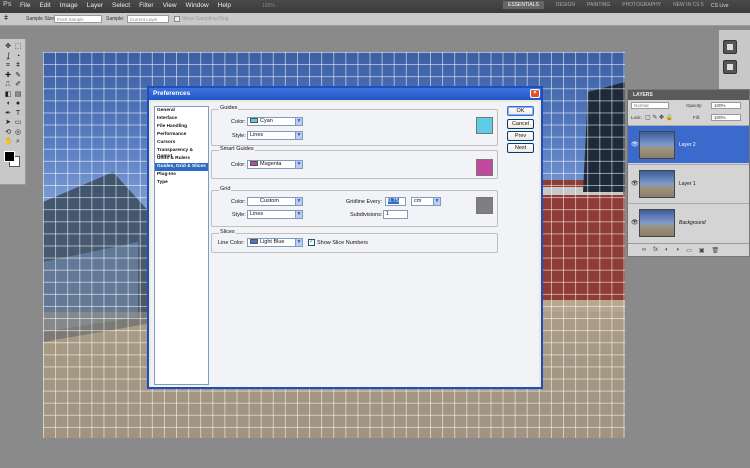  I want to click on category-transparency-gamut: Transparency & Gamut, so click(181, 153).